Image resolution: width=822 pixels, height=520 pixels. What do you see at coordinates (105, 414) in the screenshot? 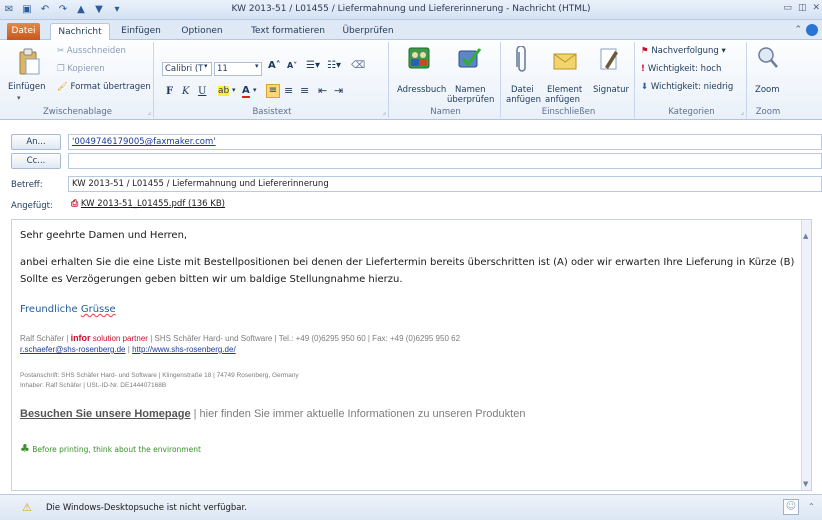
I see `homepage-link: Besuchen Sie unsere Homepage` at bounding box center [105, 414].